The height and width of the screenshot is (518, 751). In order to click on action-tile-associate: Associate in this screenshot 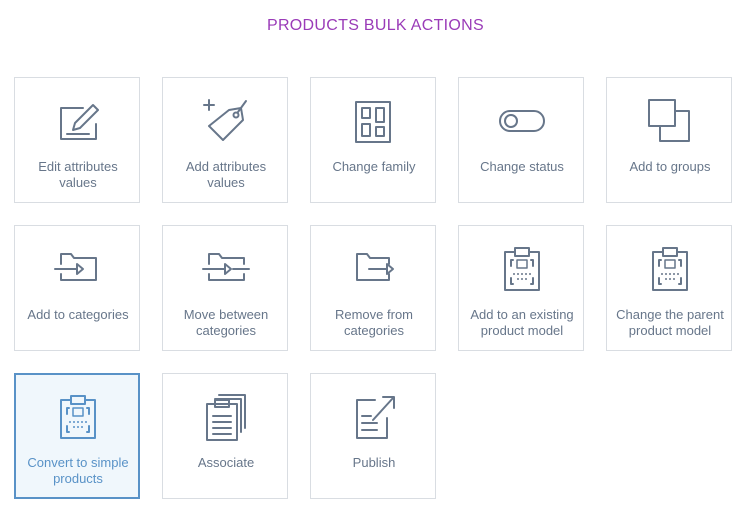, I will do `click(225, 436)`.